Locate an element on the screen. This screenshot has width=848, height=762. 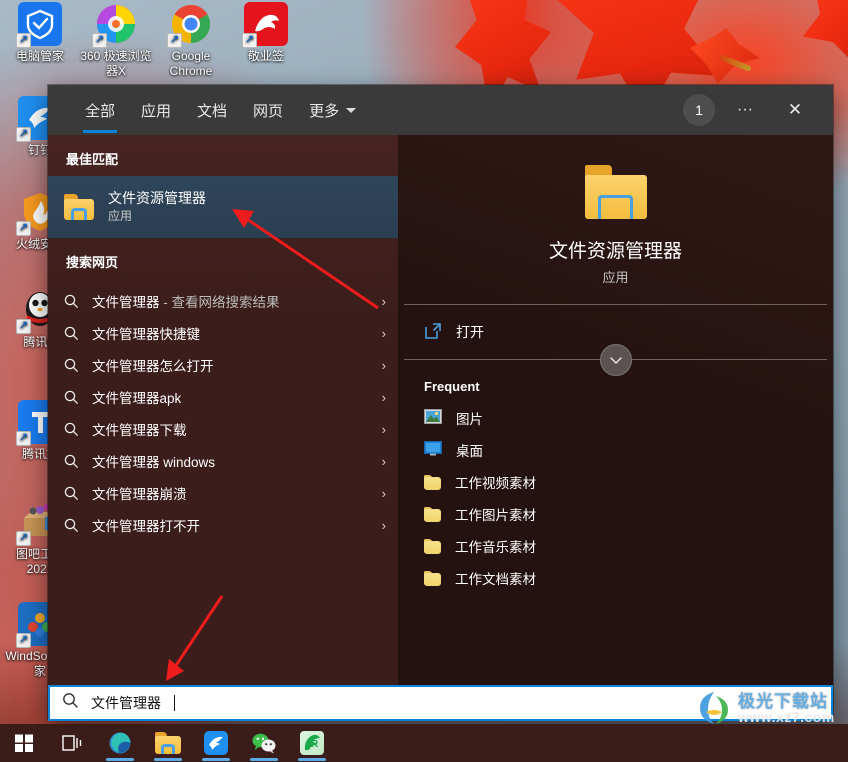
taskbar-edge-button is located at coordinates (120, 743).